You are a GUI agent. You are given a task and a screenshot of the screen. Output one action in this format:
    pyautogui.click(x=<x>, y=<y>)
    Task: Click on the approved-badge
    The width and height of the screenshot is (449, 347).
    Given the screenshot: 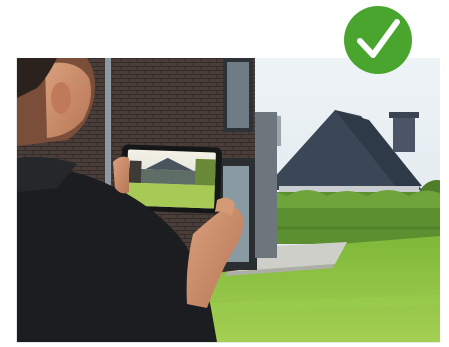 What is the action you would take?
    pyautogui.click(x=378, y=40)
    